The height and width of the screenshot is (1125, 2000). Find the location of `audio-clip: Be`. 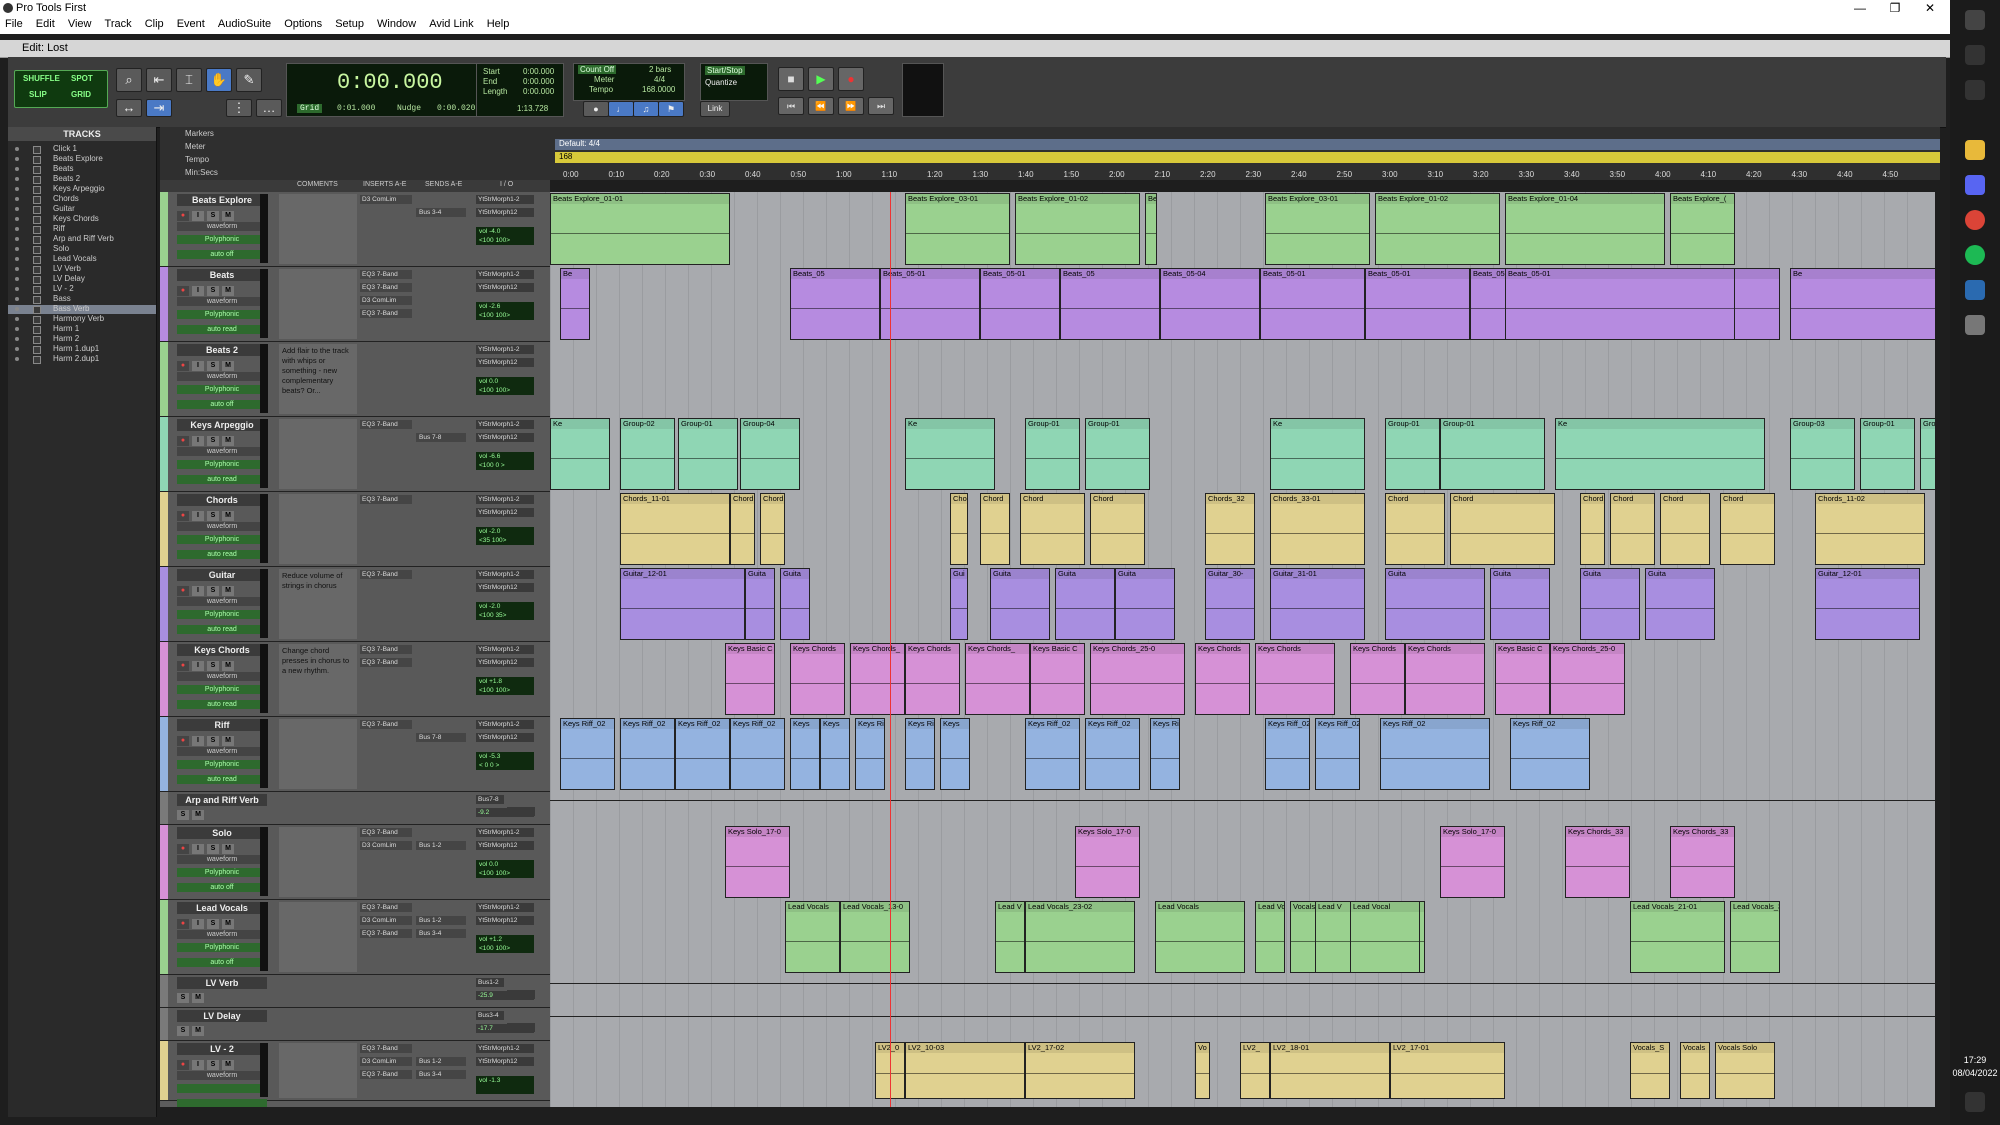

audio-clip: Be is located at coordinates (1151, 229).